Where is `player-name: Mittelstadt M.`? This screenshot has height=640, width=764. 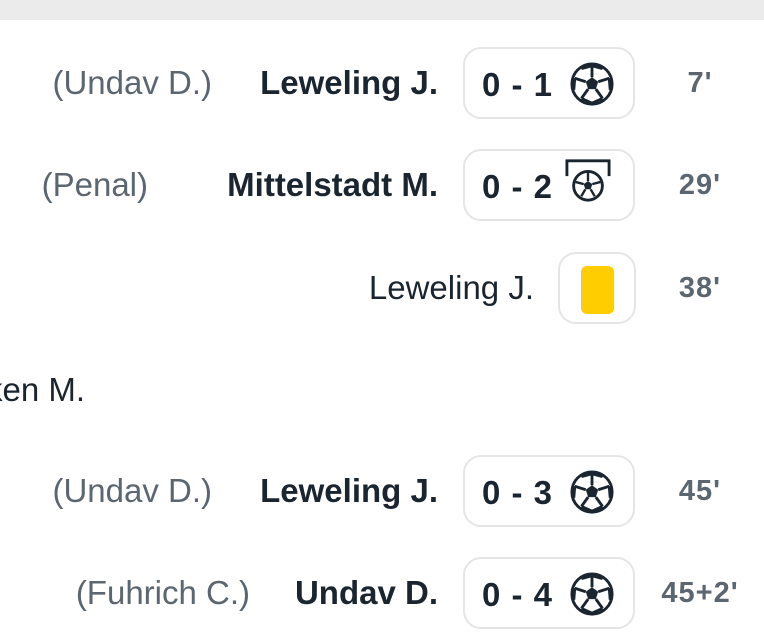 player-name: Mittelstadt M. is located at coordinates (293, 185).